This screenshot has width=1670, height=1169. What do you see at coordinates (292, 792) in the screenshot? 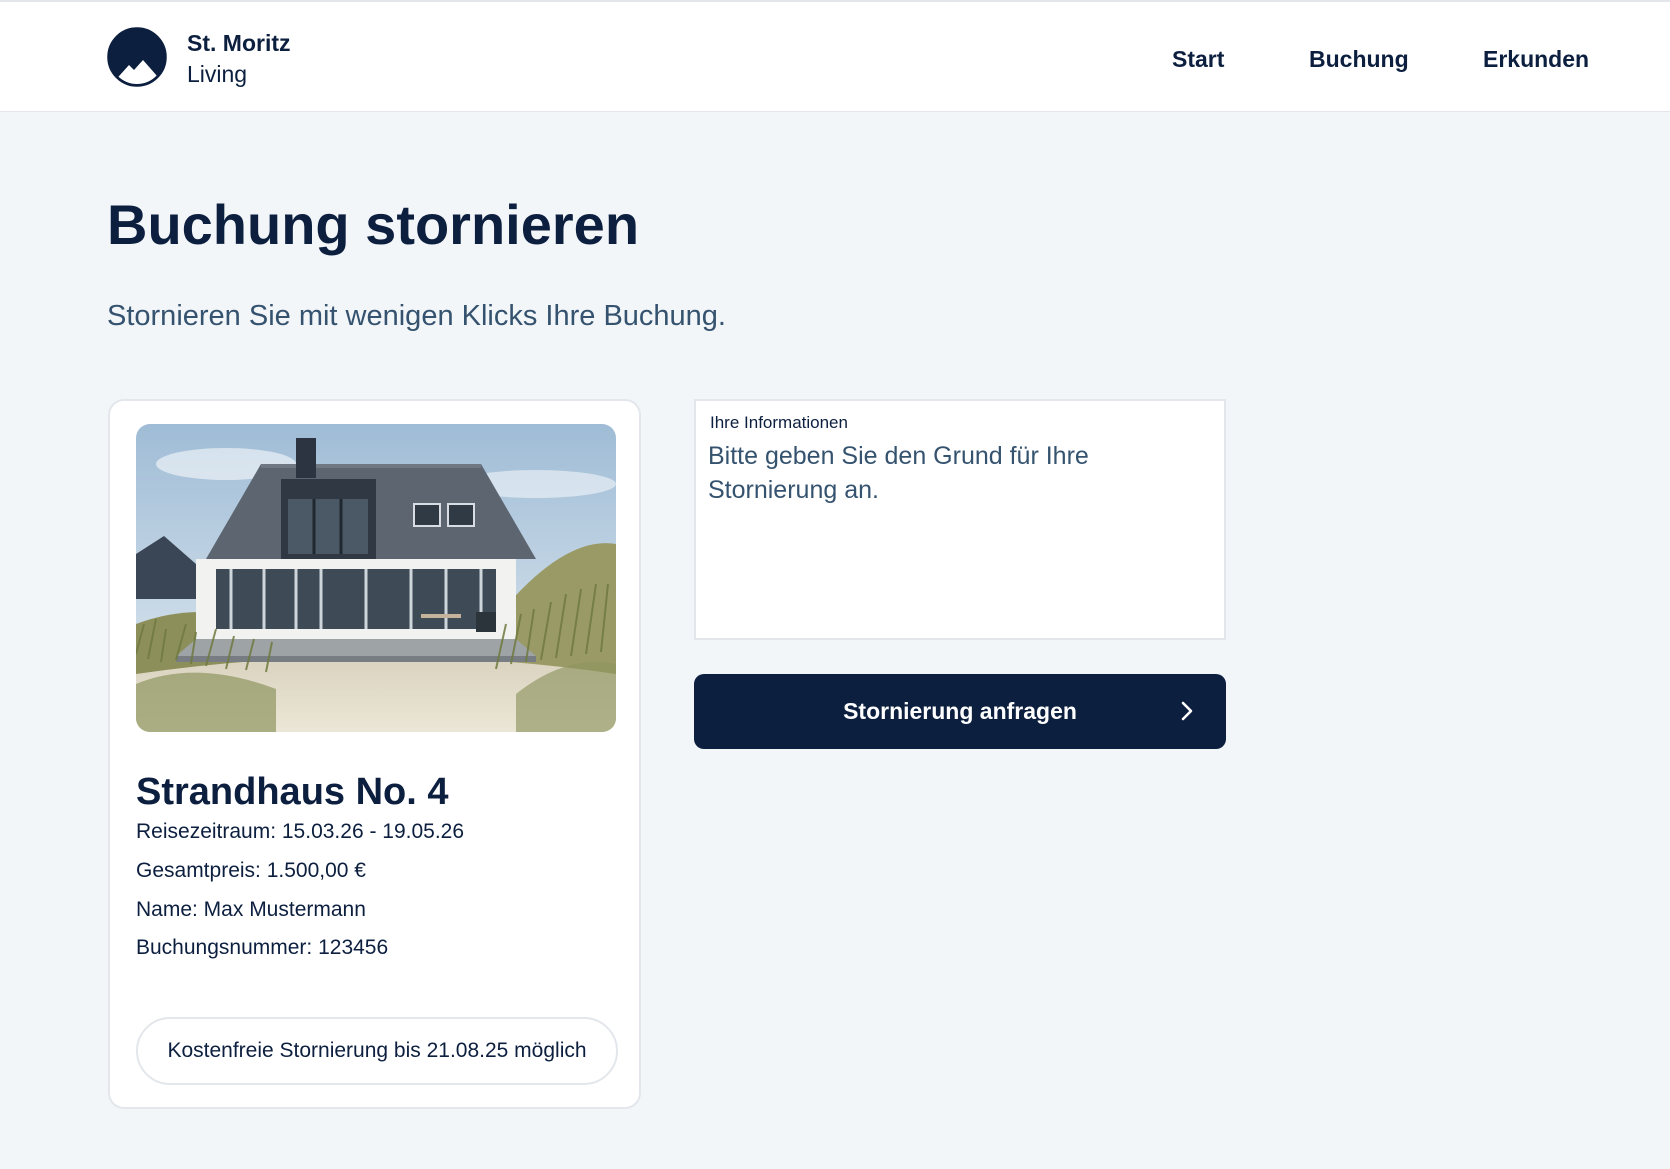
I see `property-name: Strandhaus No. 4` at bounding box center [292, 792].